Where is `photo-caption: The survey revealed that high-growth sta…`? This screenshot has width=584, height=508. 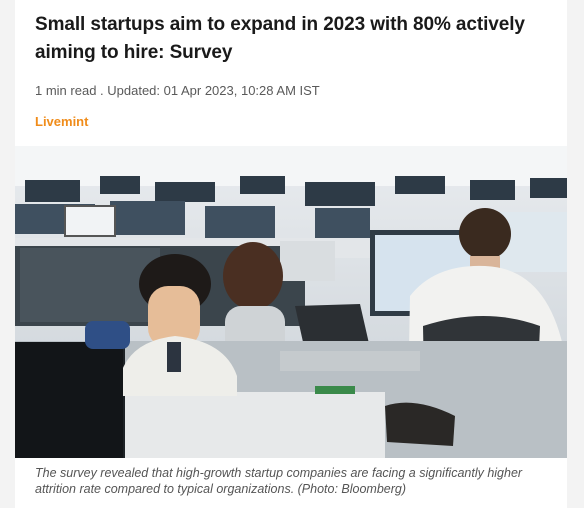
photo-caption: The survey revealed that high-growth sta… is located at coordinates (279, 481).